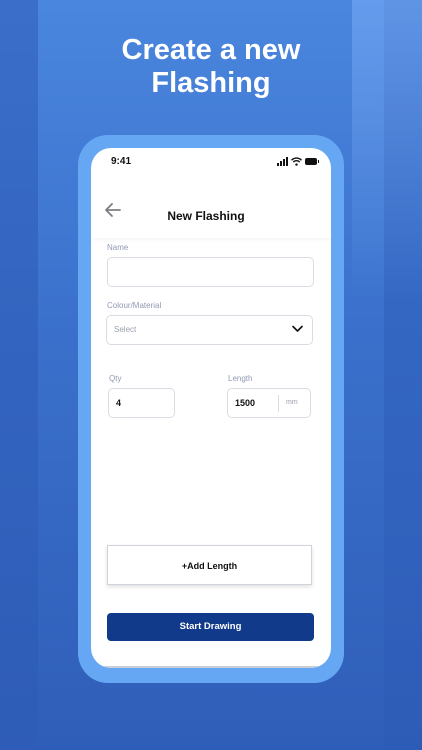 This screenshot has height=750, width=422. Describe the element at coordinates (240, 378) in the screenshot. I see `length-label: Length` at that location.